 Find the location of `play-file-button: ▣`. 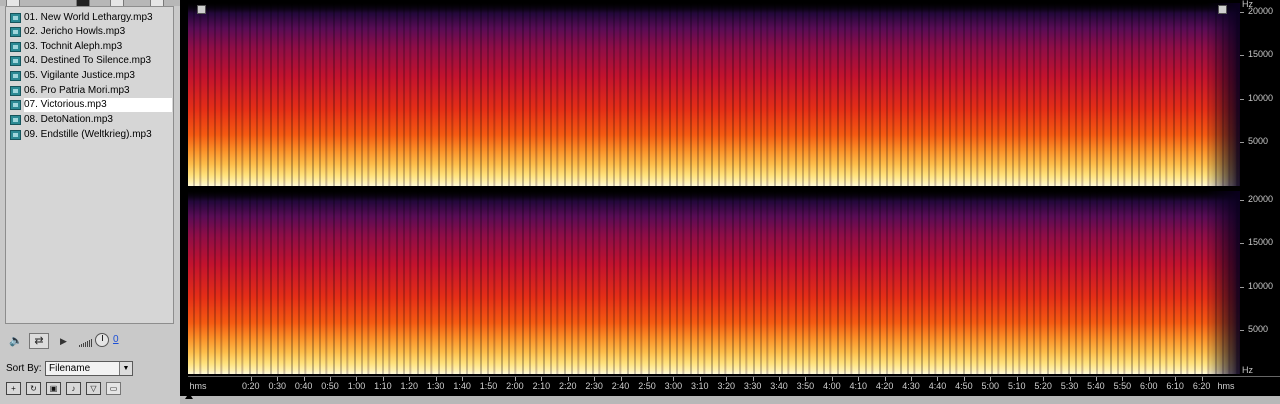

play-file-button: ▣ is located at coordinates (53, 388).